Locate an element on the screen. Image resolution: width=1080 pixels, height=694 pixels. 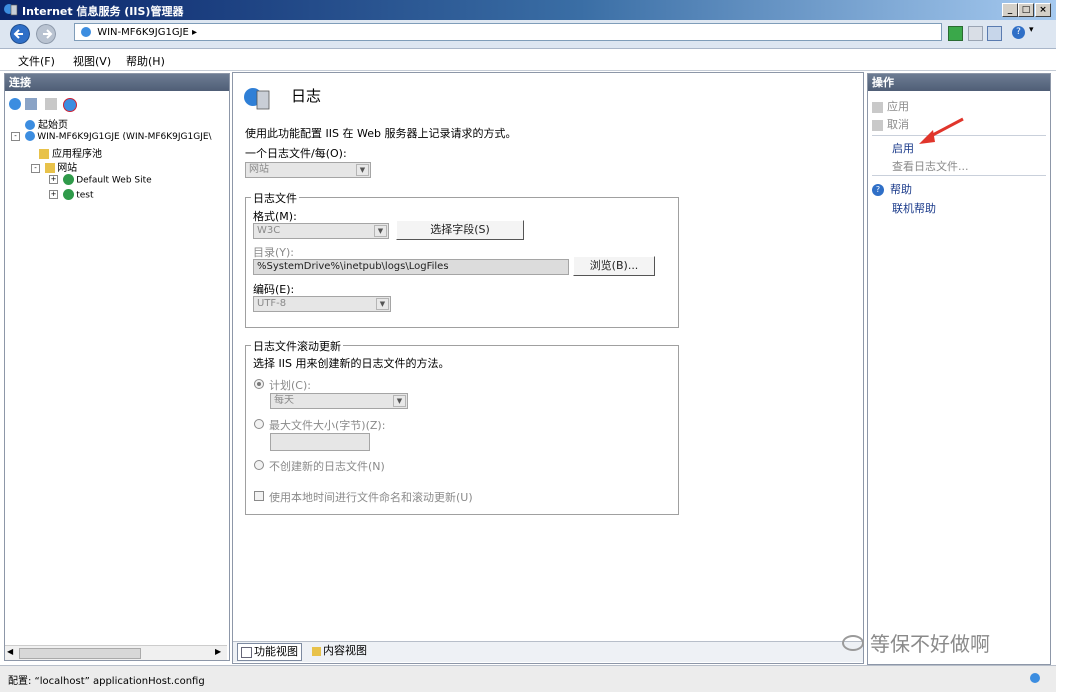
site1-label: Default Web Site is located at coordinates (114, 180).